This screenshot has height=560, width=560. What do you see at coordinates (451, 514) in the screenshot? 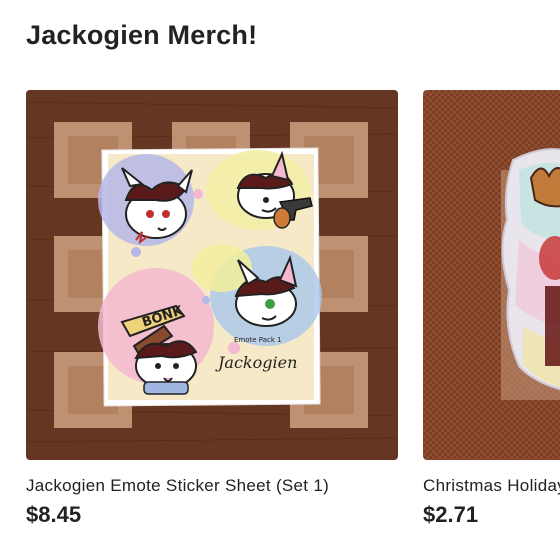
I see `listing-price: $2.71` at bounding box center [451, 514].